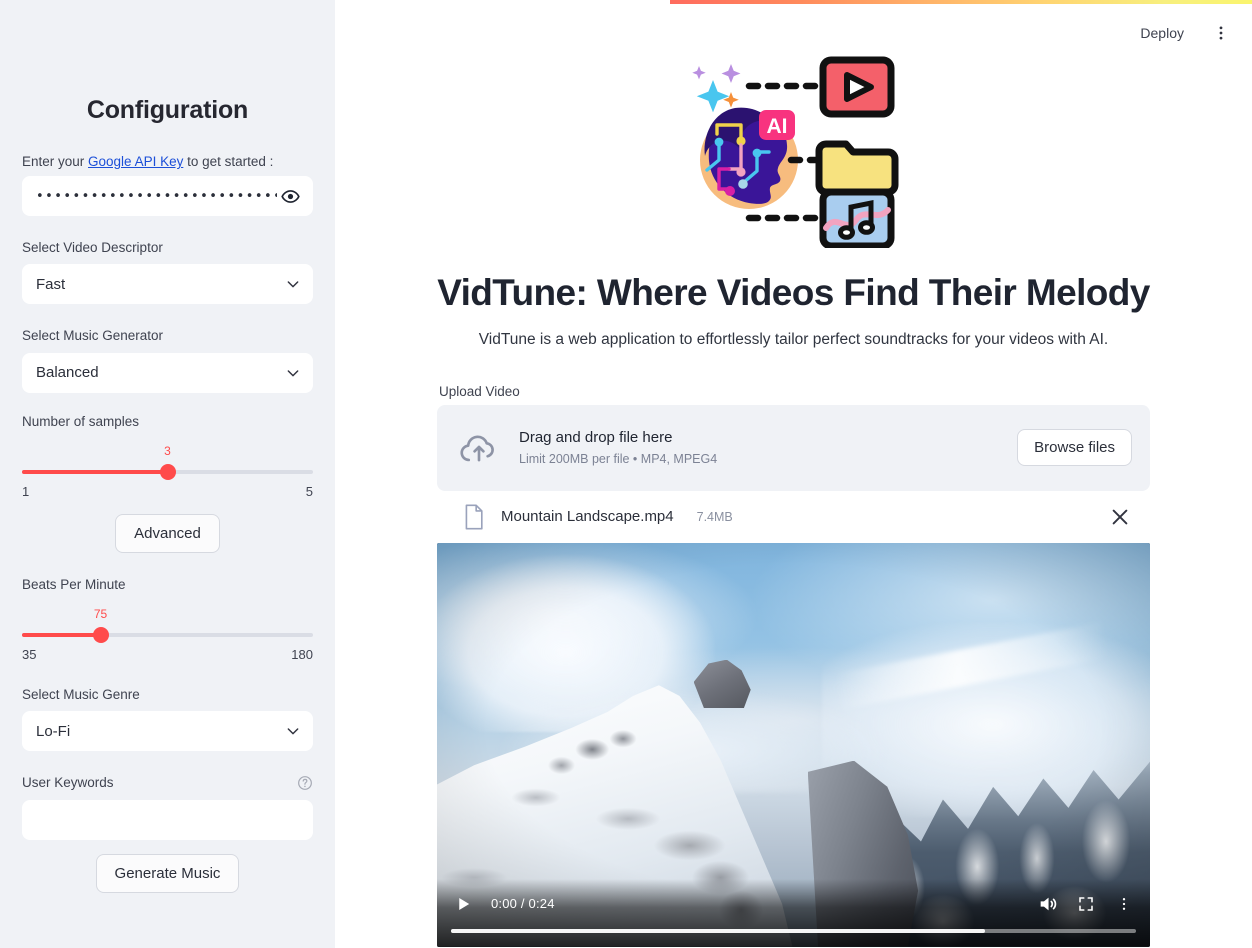  I want to click on google-api-key-link: Google API Key, so click(135, 161).